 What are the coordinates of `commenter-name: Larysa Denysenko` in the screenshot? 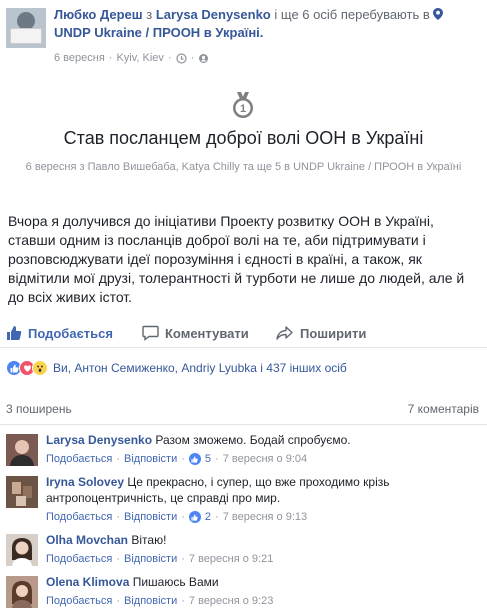 It's located at (99, 440).